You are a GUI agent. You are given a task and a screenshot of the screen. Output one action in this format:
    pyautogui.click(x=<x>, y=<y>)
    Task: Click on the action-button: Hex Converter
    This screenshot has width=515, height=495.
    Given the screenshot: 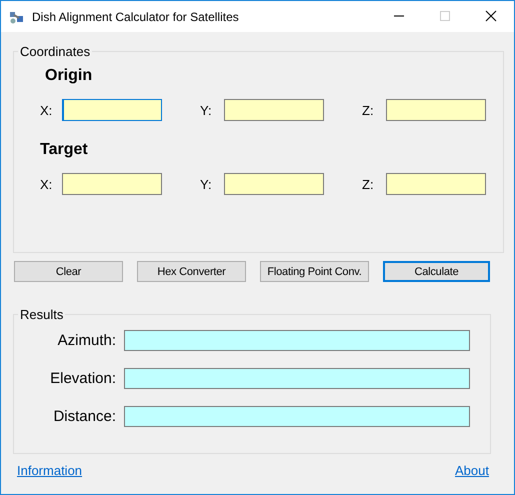 What is the action you would take?
    pyautogui.click(x=191, y=271)
    